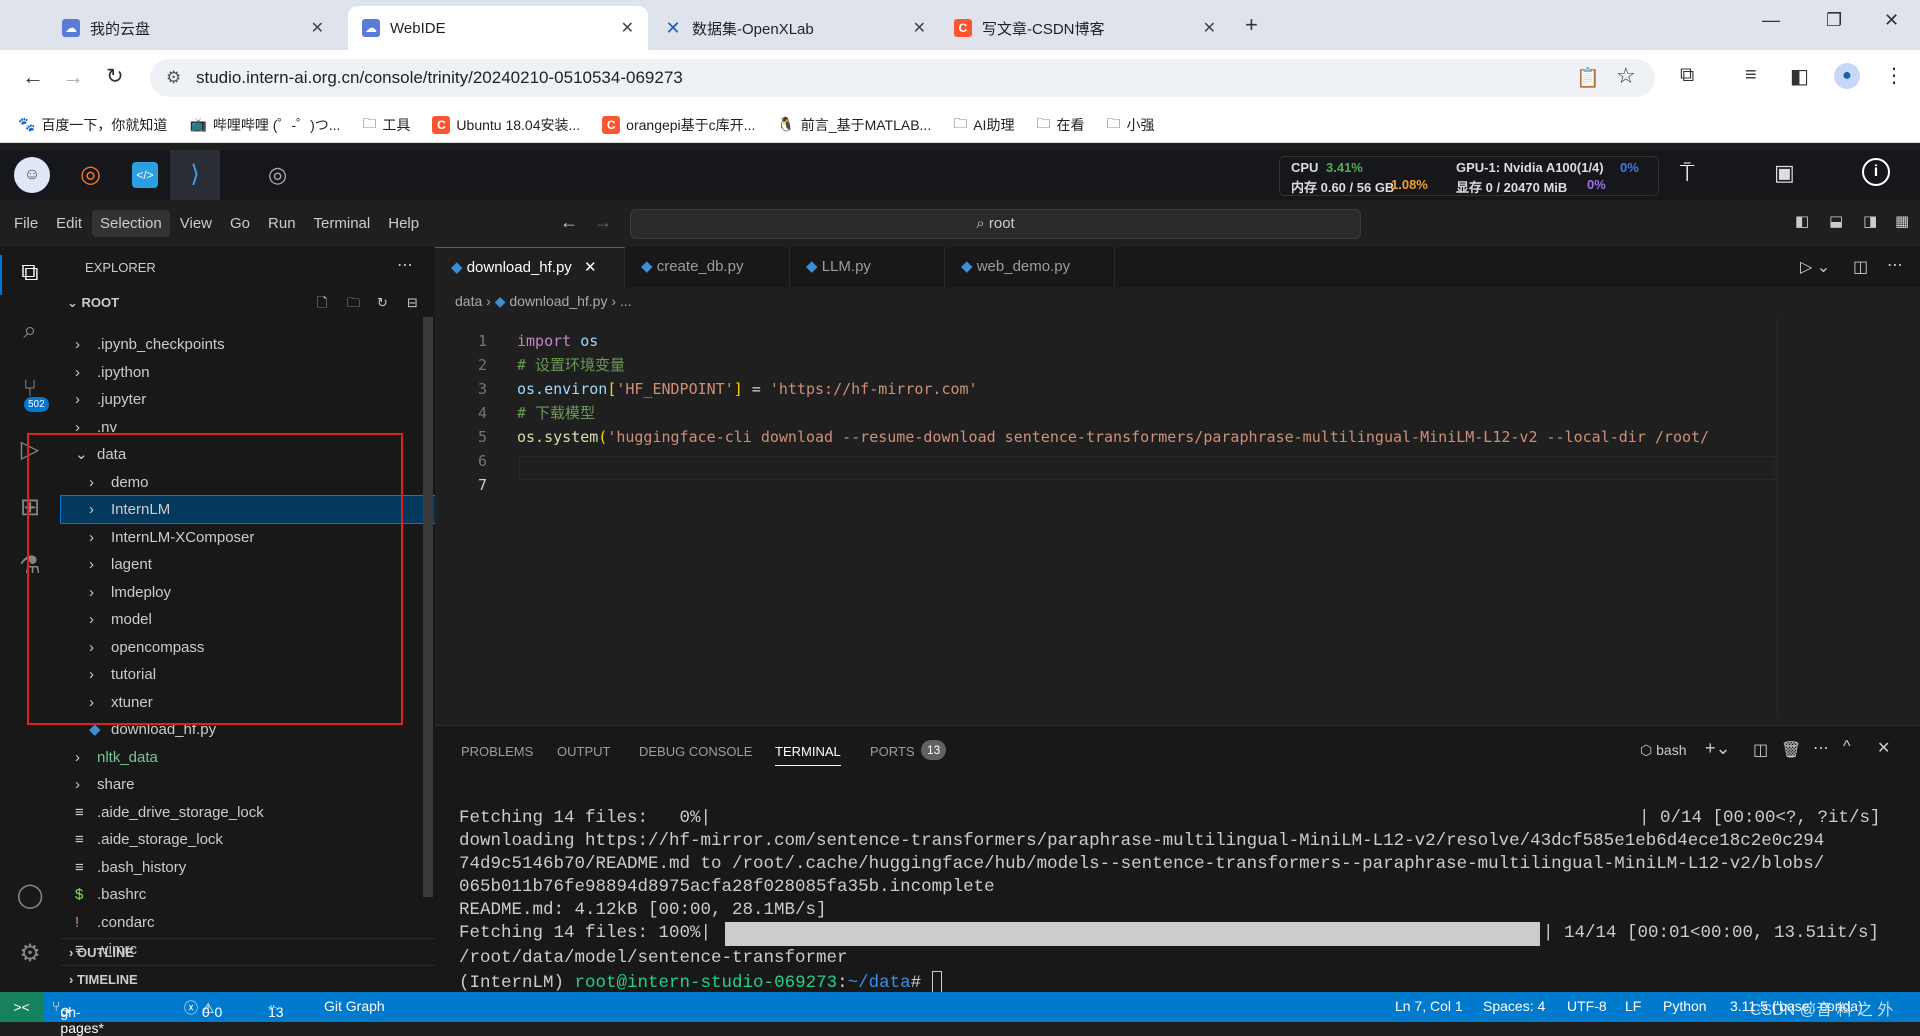 Image resolution: width=1920 pixels, height=1036 pixels. I want to click on intern-logo: ☺, so click(32, 175).